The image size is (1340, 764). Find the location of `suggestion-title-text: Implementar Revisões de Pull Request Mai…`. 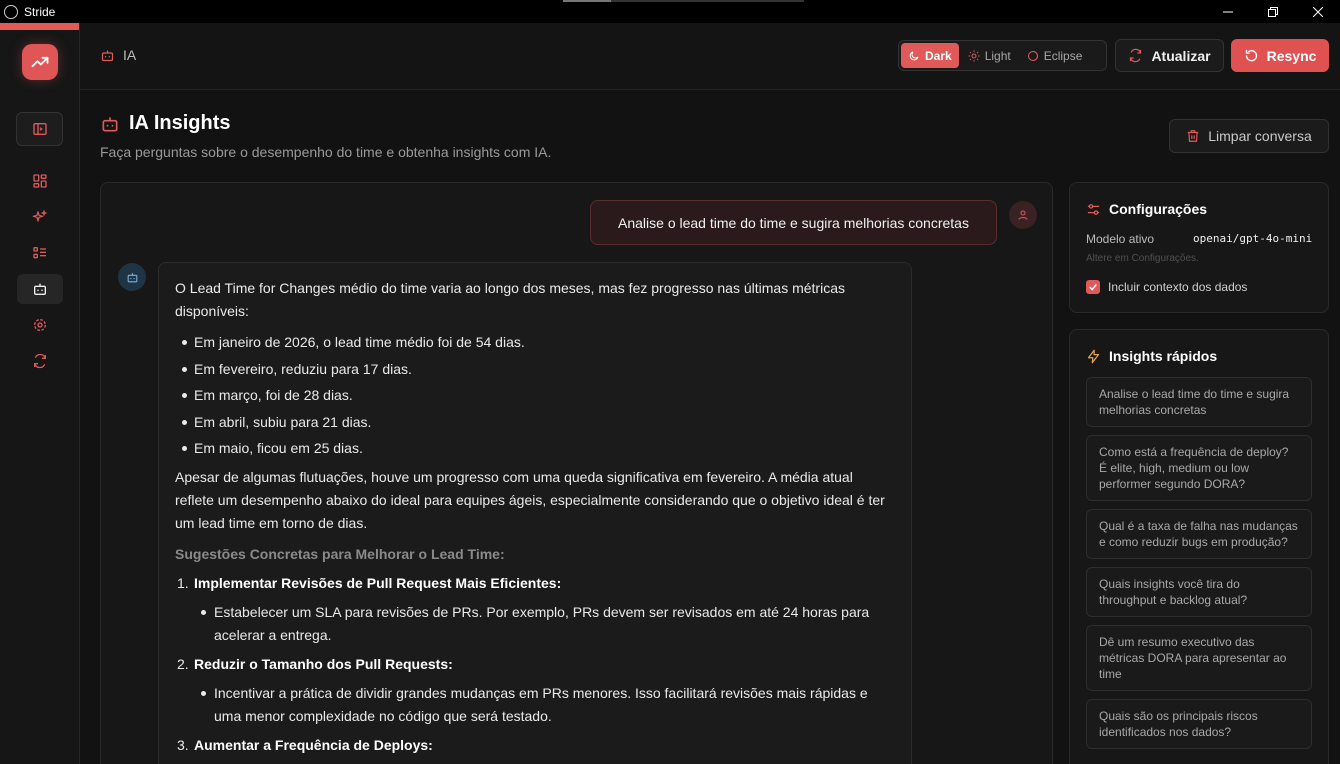

suggestion-title-text: Implementar Revisões de Pull Request Mai… is located at coordinates (378, 583).